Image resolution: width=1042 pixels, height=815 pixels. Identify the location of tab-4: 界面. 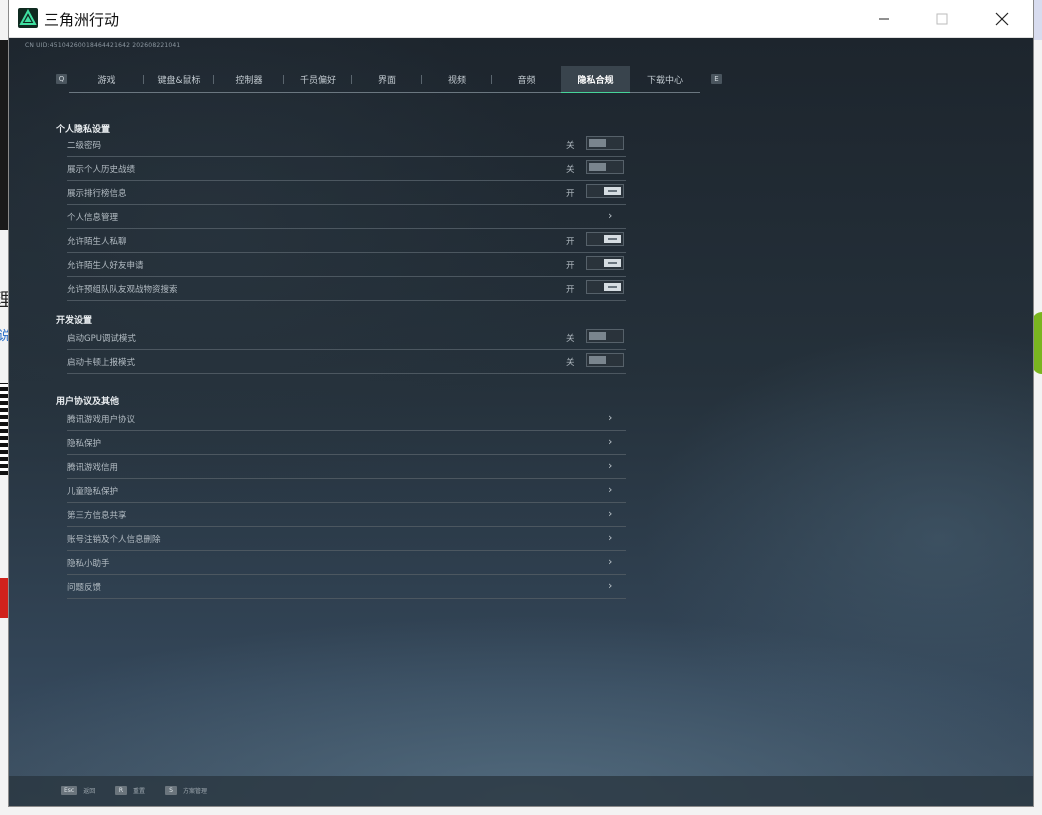
(387, 79).